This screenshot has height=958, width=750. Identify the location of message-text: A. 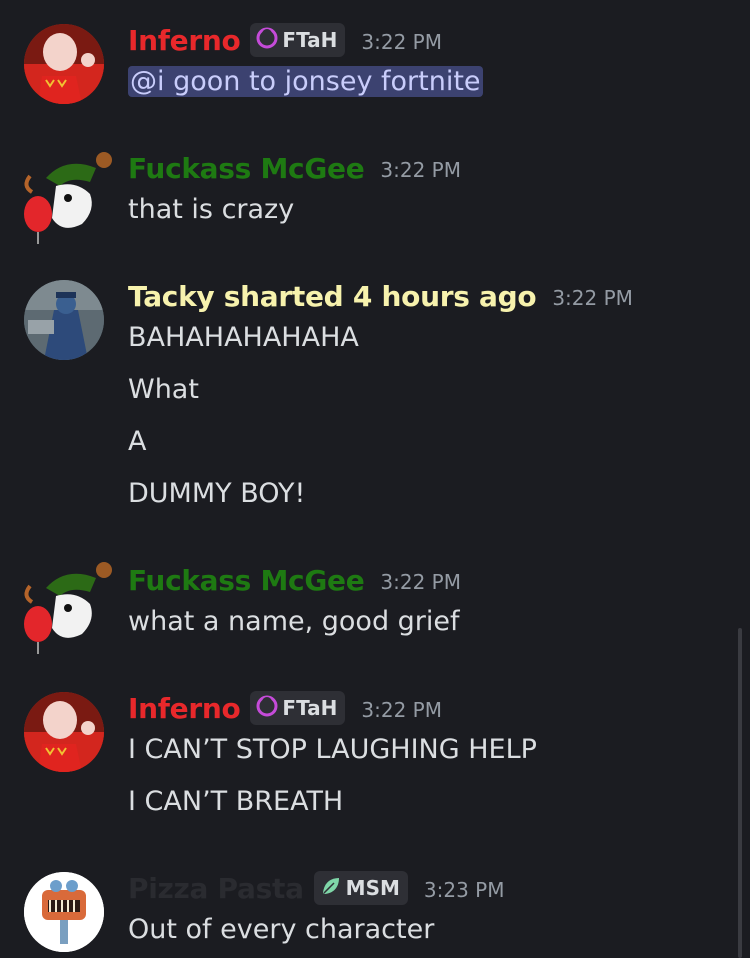
(137, 441).